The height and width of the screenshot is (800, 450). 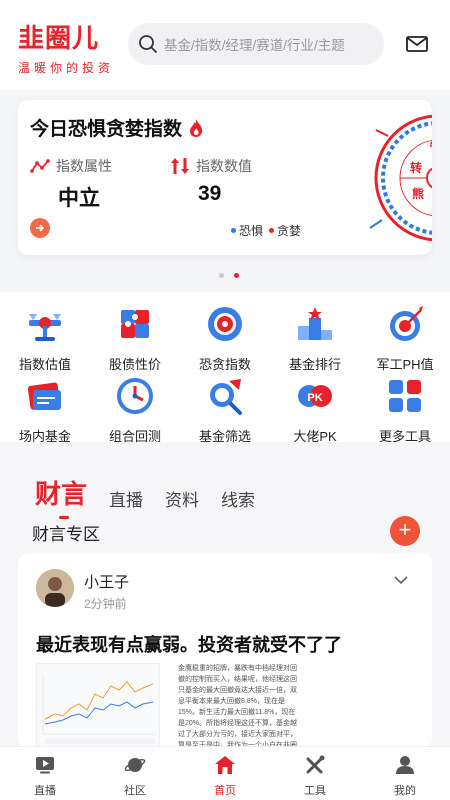 I want to click on brand-slogan: 温暖你的投资, so click(x=66, y=68).